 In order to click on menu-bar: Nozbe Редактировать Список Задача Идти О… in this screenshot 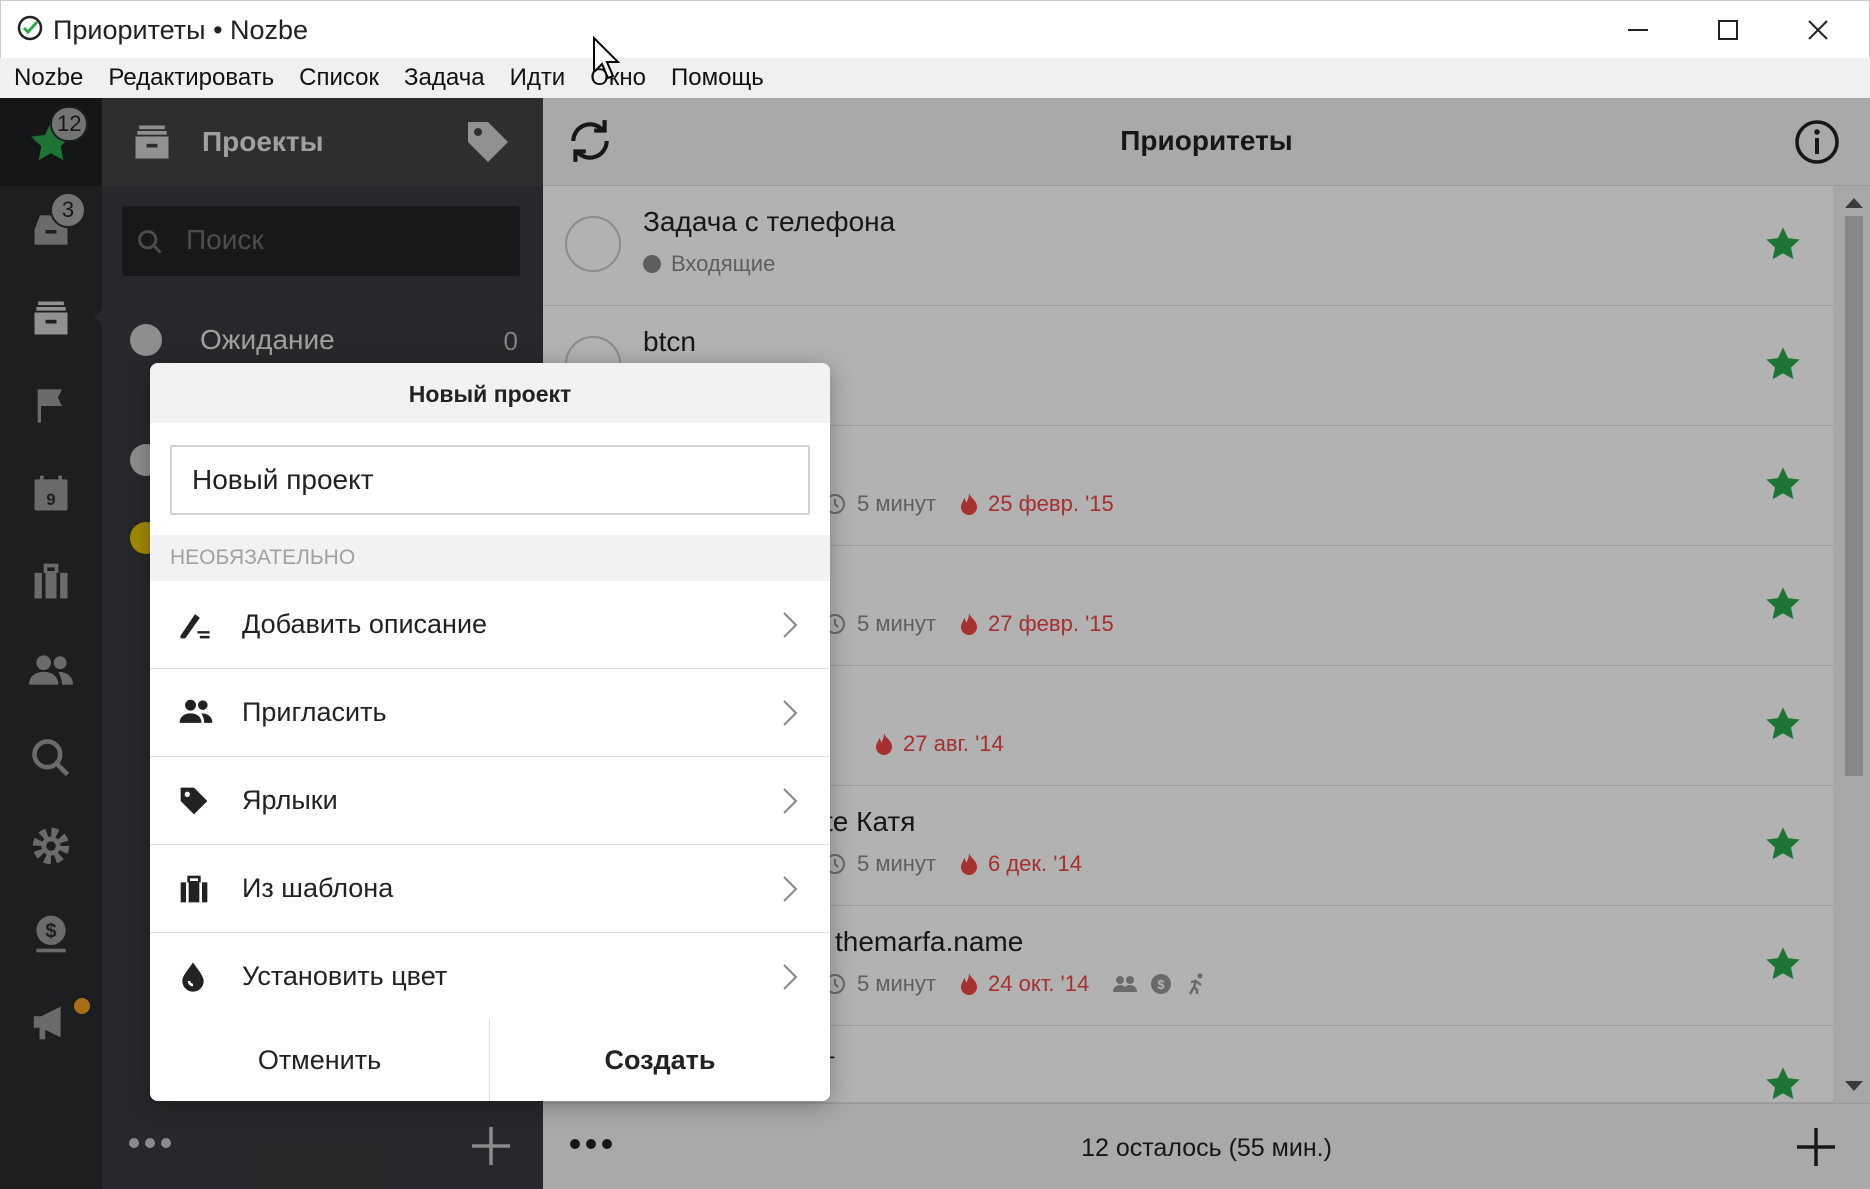, I will do `click(935, 78)`.